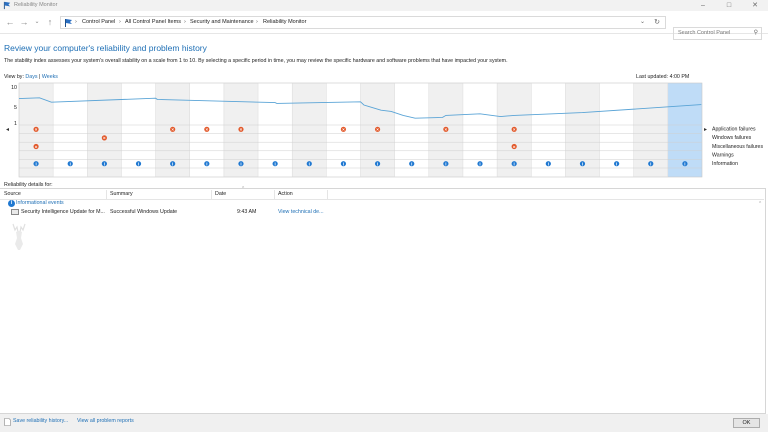  What do you see at coordinates (755, 33) in the screenshot?
I see `search-icon: ⚲` at bounding box center [755, 33].